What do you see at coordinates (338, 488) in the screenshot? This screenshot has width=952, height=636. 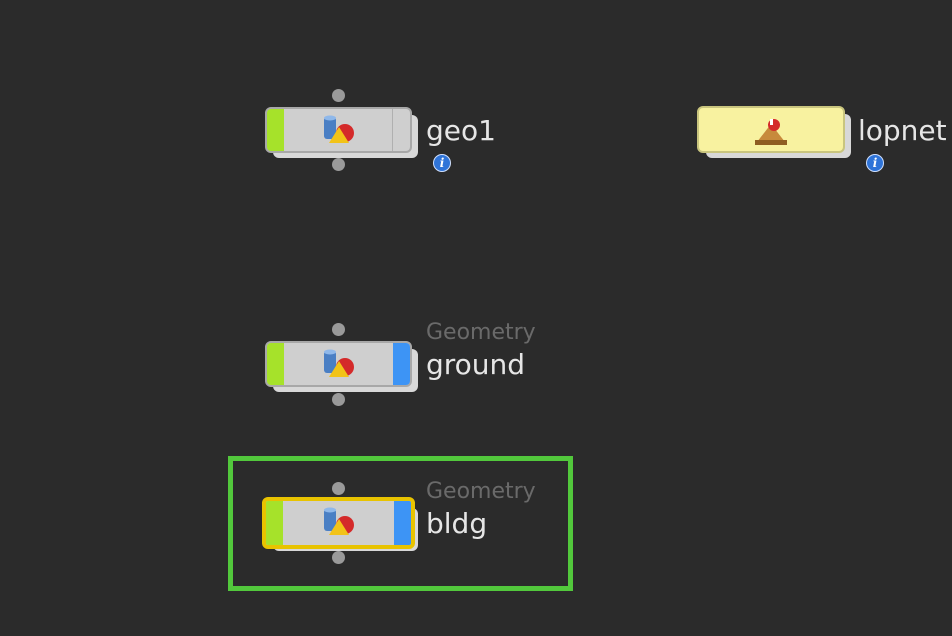 I see `bldg-input-port` at bounding box center [338, 488].